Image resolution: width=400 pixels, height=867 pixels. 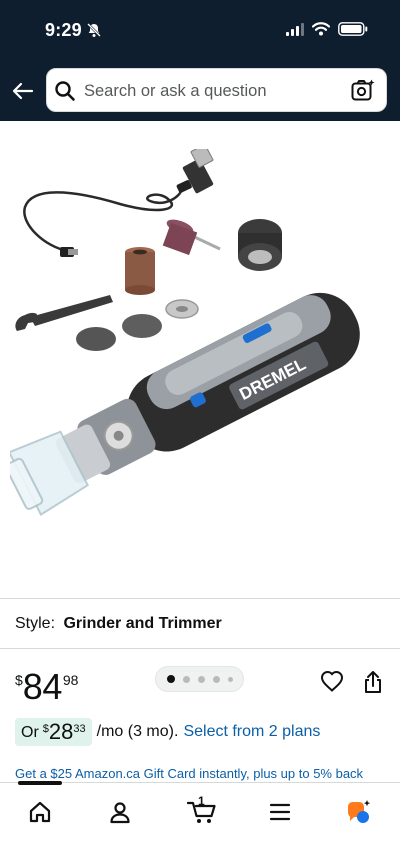 What do you see at coordinates (200, 30) in the screenshot?
I see `status-bar: 9:29` at bounding box center [200, 30].